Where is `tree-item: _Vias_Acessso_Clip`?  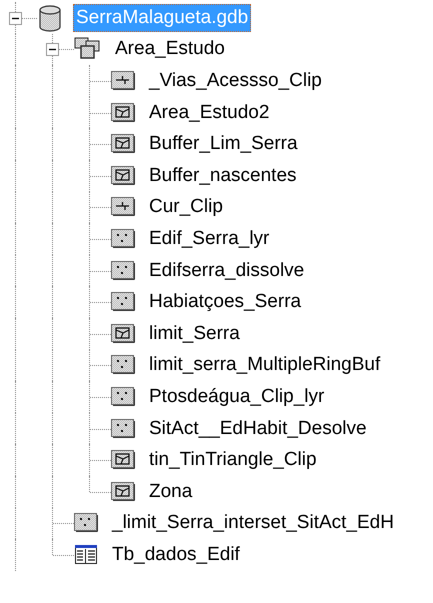 tree-item: _Vias_Acessso_Clip is located at coordinates (235, 80).